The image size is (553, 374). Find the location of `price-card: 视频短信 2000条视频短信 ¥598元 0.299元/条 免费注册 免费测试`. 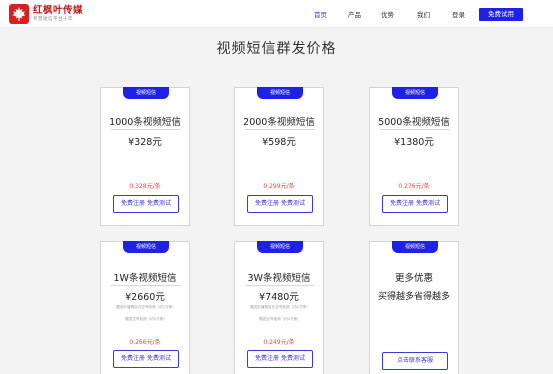

price-card: 视频短信 2000条视频短信 ¥598元 0.299元/条 免费注册 免费测试 is located at coordinates (279, 156).